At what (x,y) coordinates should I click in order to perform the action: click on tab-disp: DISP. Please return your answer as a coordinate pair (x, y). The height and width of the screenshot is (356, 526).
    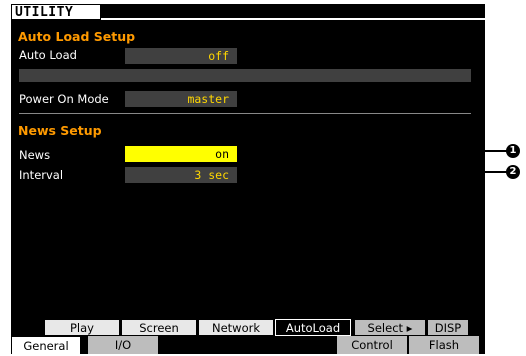
    Looking at the image, I should click on (448, 327).